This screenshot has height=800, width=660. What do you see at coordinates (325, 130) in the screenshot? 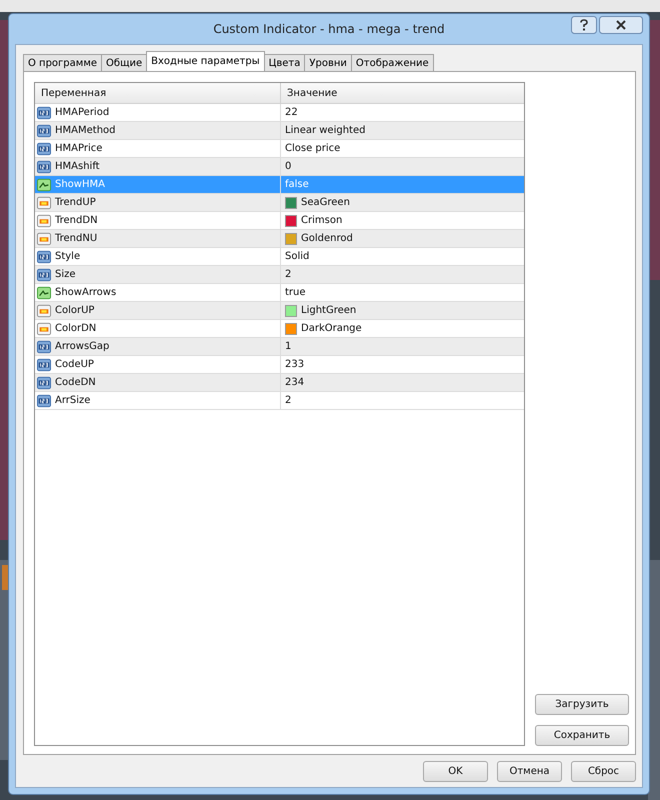
I see `parameter-value: Linear weighted` at bounding box center [325, 130].